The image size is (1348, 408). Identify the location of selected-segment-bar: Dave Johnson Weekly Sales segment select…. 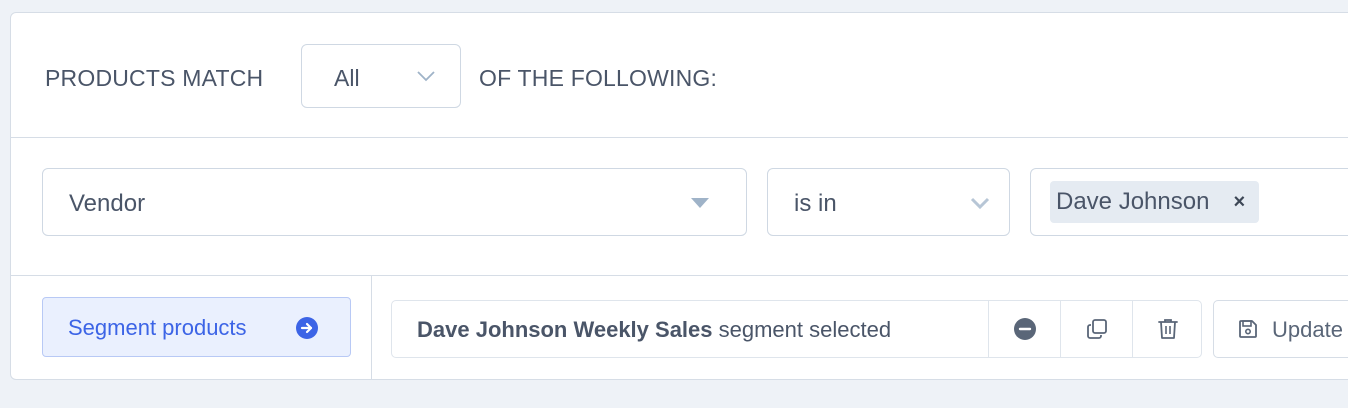
(796, 329).